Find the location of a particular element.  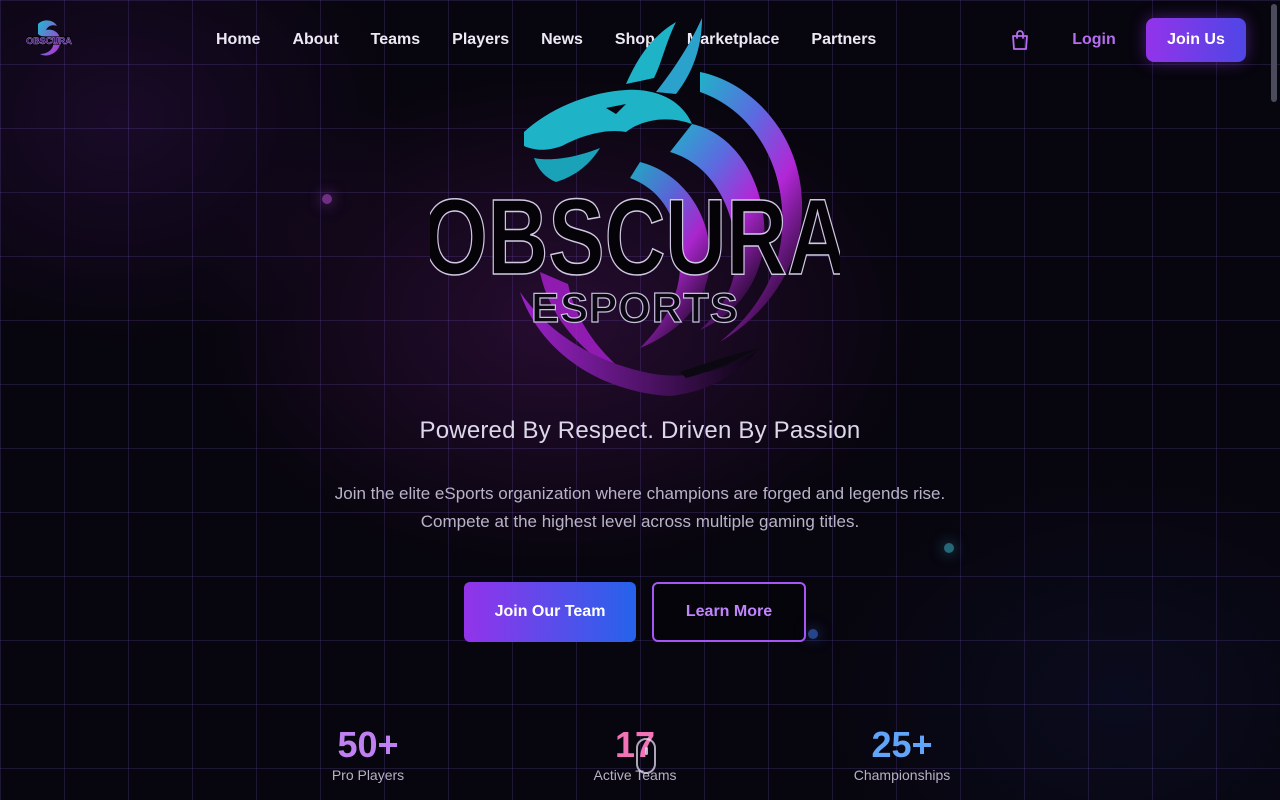

stat-value: 50+ is located at coordinates (368, 744).